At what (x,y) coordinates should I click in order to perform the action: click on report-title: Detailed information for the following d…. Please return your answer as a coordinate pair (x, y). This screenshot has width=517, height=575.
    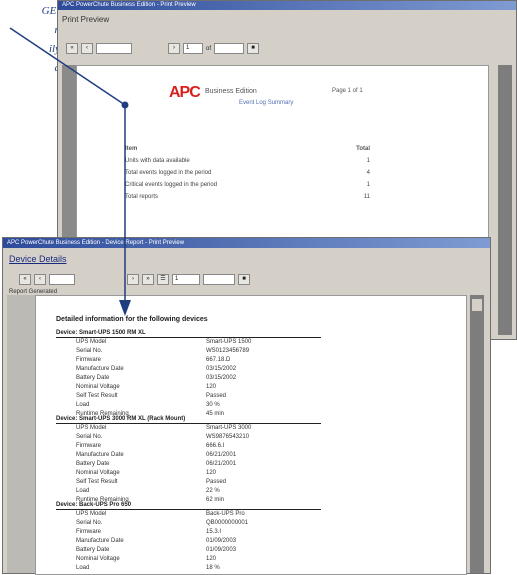
    Looking at the image, I should click on (132, 319).